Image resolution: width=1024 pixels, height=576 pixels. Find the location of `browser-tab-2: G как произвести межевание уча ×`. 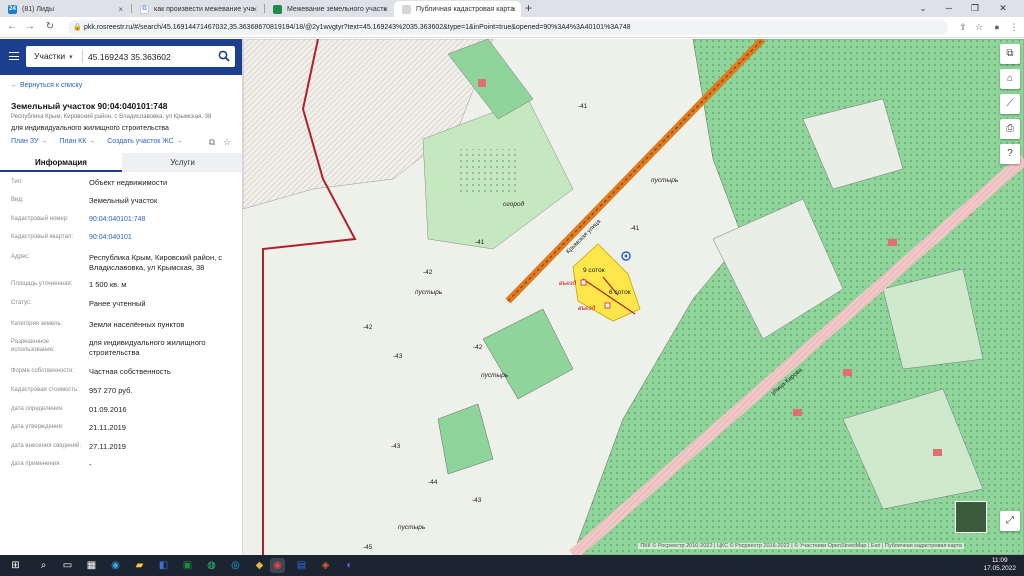

browser-tab-2: G как произвести межевание уча × is located at coordinates (197, 9).